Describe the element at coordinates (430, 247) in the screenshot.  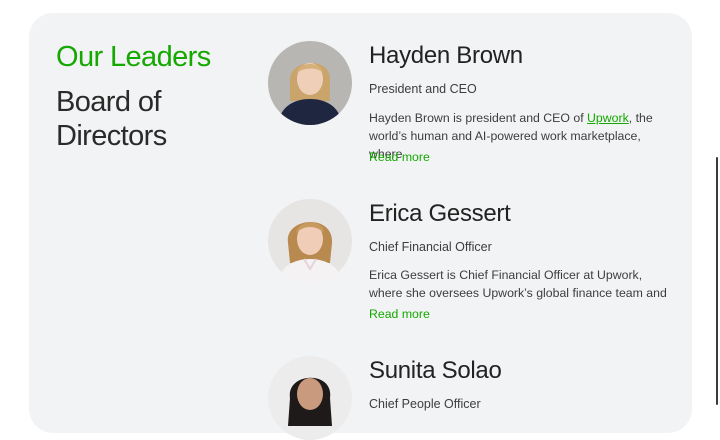
I see `leader-role: Chief Financial Officer` at that location.